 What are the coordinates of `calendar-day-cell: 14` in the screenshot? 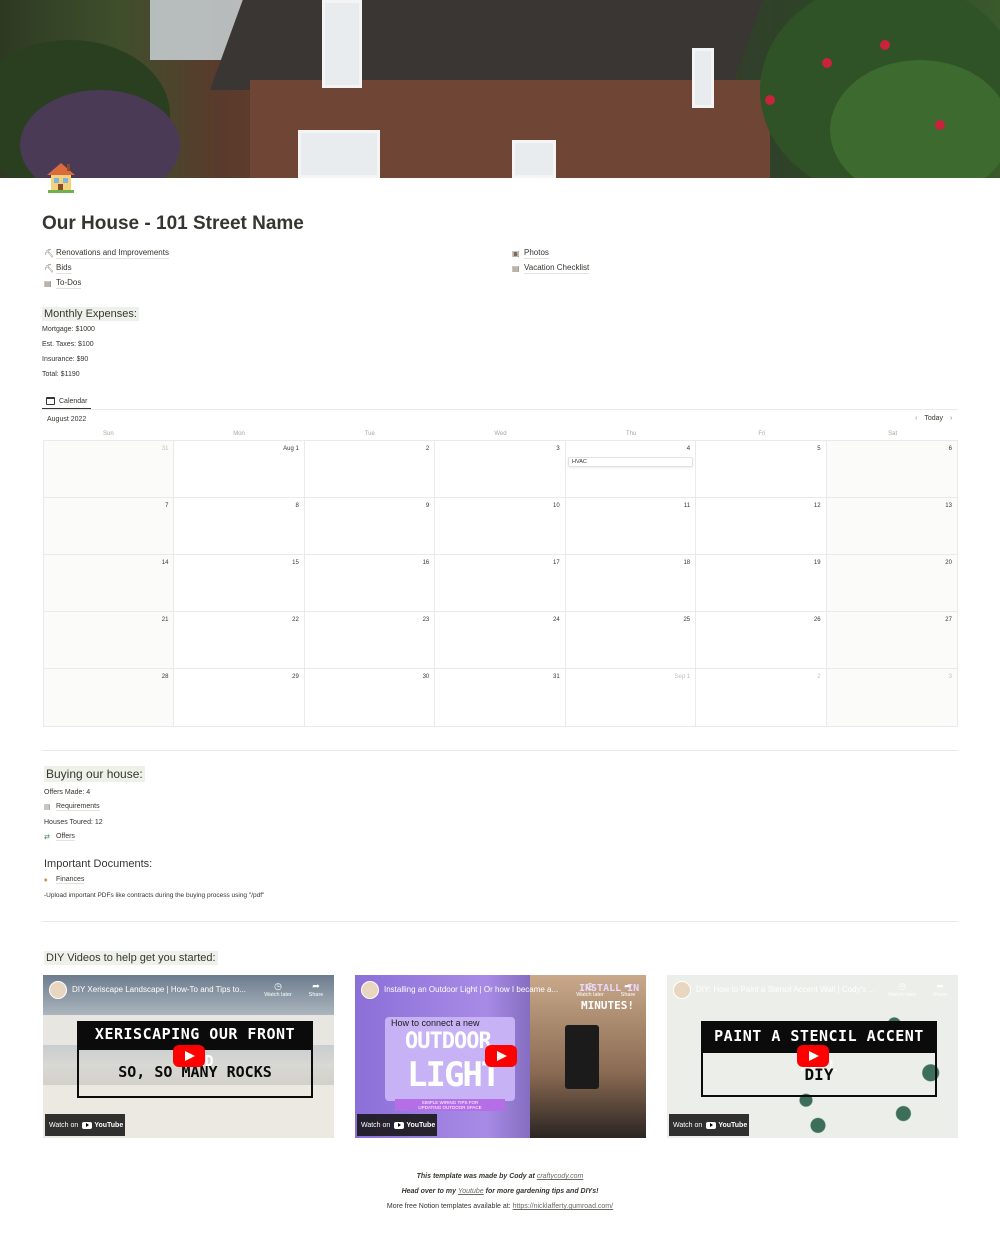 It's located at (109, 583).